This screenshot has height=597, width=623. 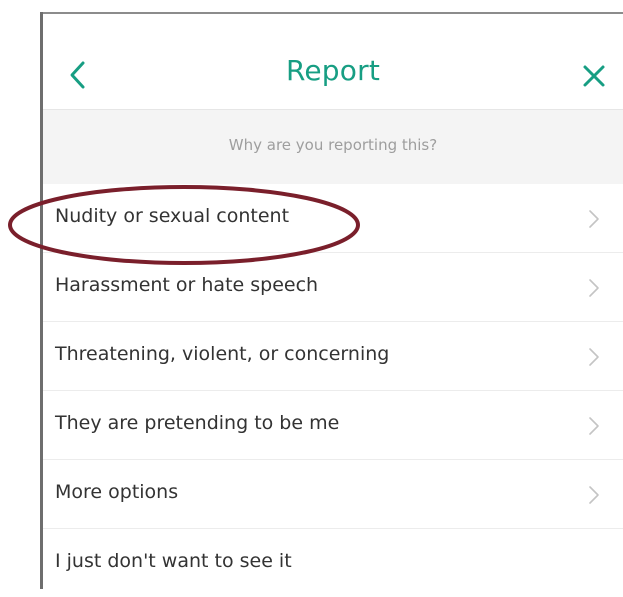 I want to click on option-label: They are pretending to be me, so click(x=197, y=423).